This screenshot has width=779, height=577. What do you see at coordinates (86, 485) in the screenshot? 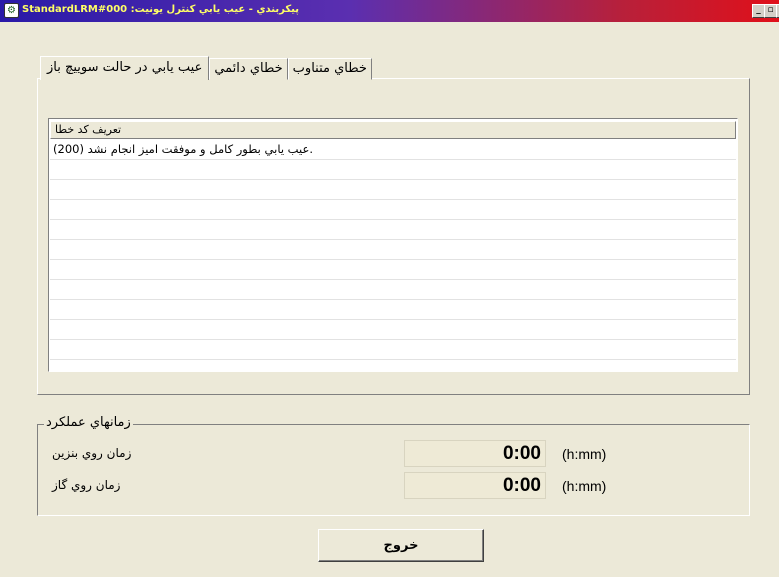
I see `gas-time-label: زمان روي گاز` at bounding box center [86, 485].